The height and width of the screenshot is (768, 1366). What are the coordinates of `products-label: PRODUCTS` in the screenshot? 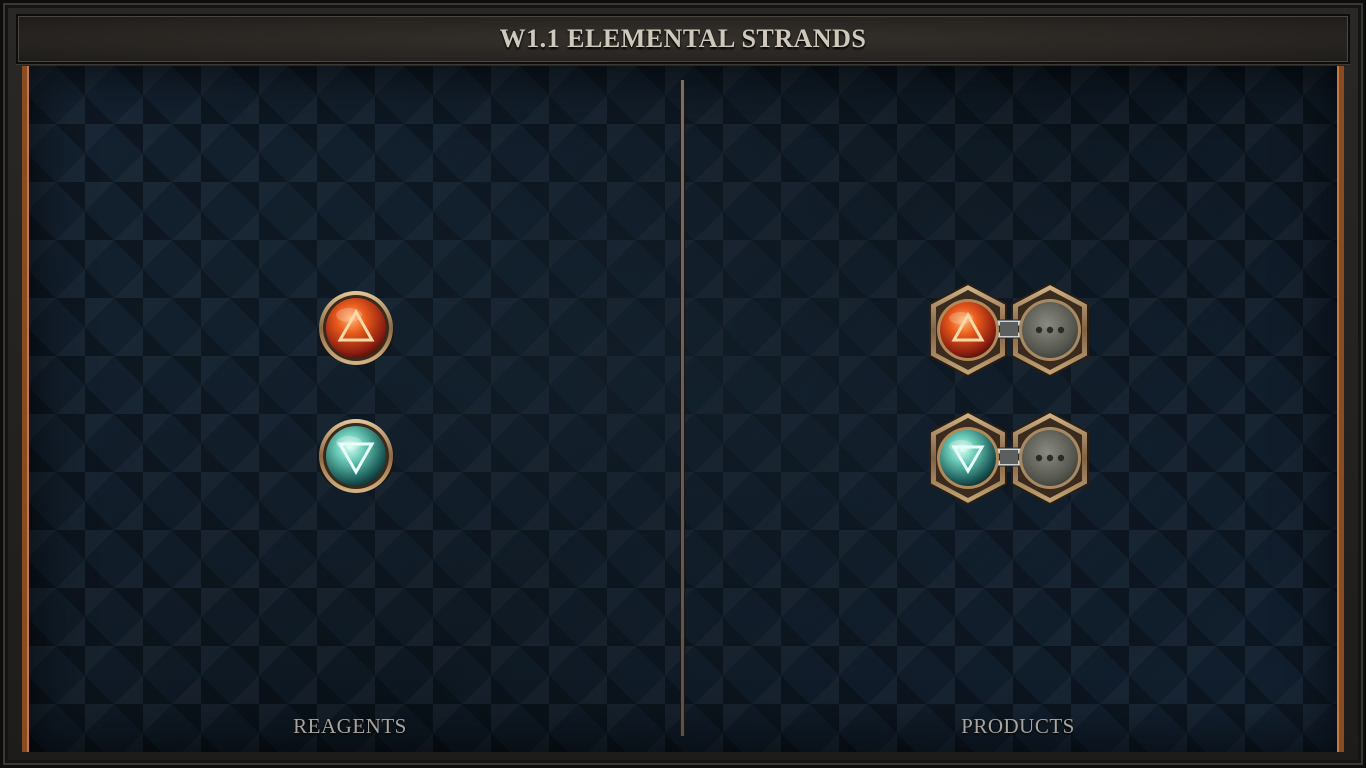 It's located at (1018, 726).